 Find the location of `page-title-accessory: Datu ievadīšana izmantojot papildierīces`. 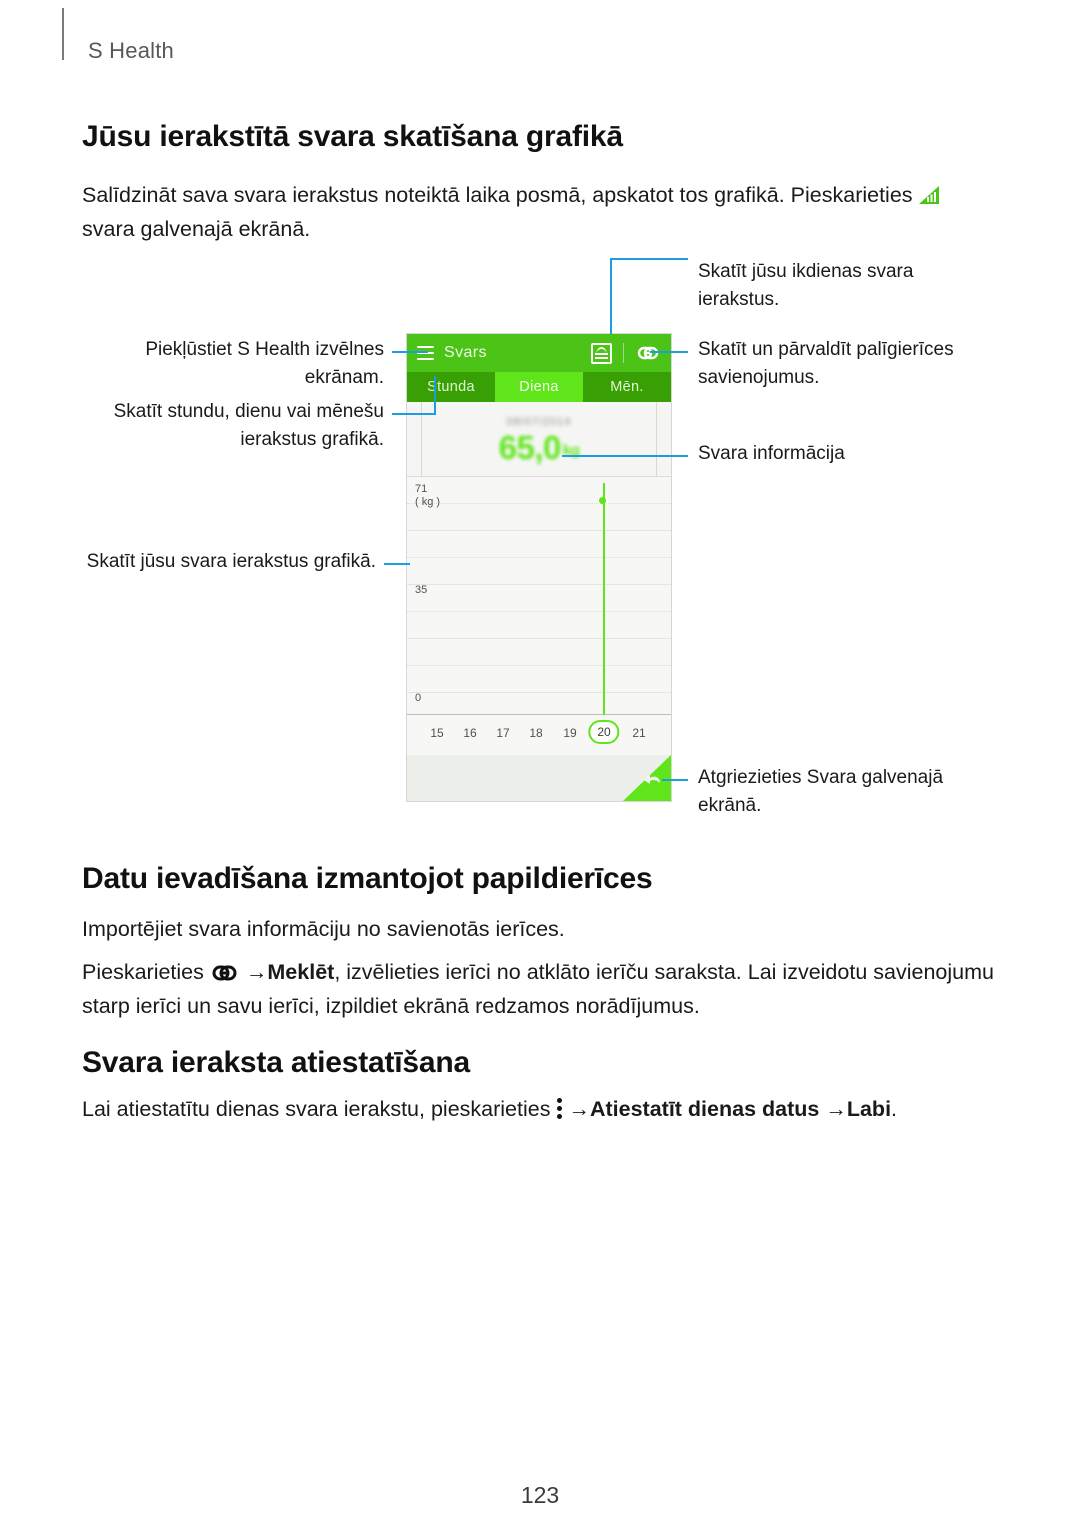

page-title-accessory: Datu ievadīšana izmantojot papildierīces is located at coordinates (367, 878).